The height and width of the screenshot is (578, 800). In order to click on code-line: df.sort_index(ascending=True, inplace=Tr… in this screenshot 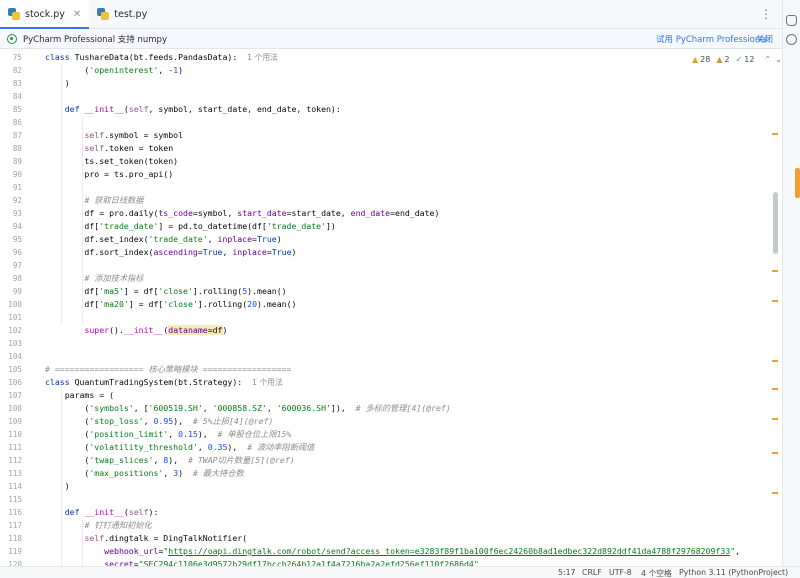, I will do `click(170, 252)`.